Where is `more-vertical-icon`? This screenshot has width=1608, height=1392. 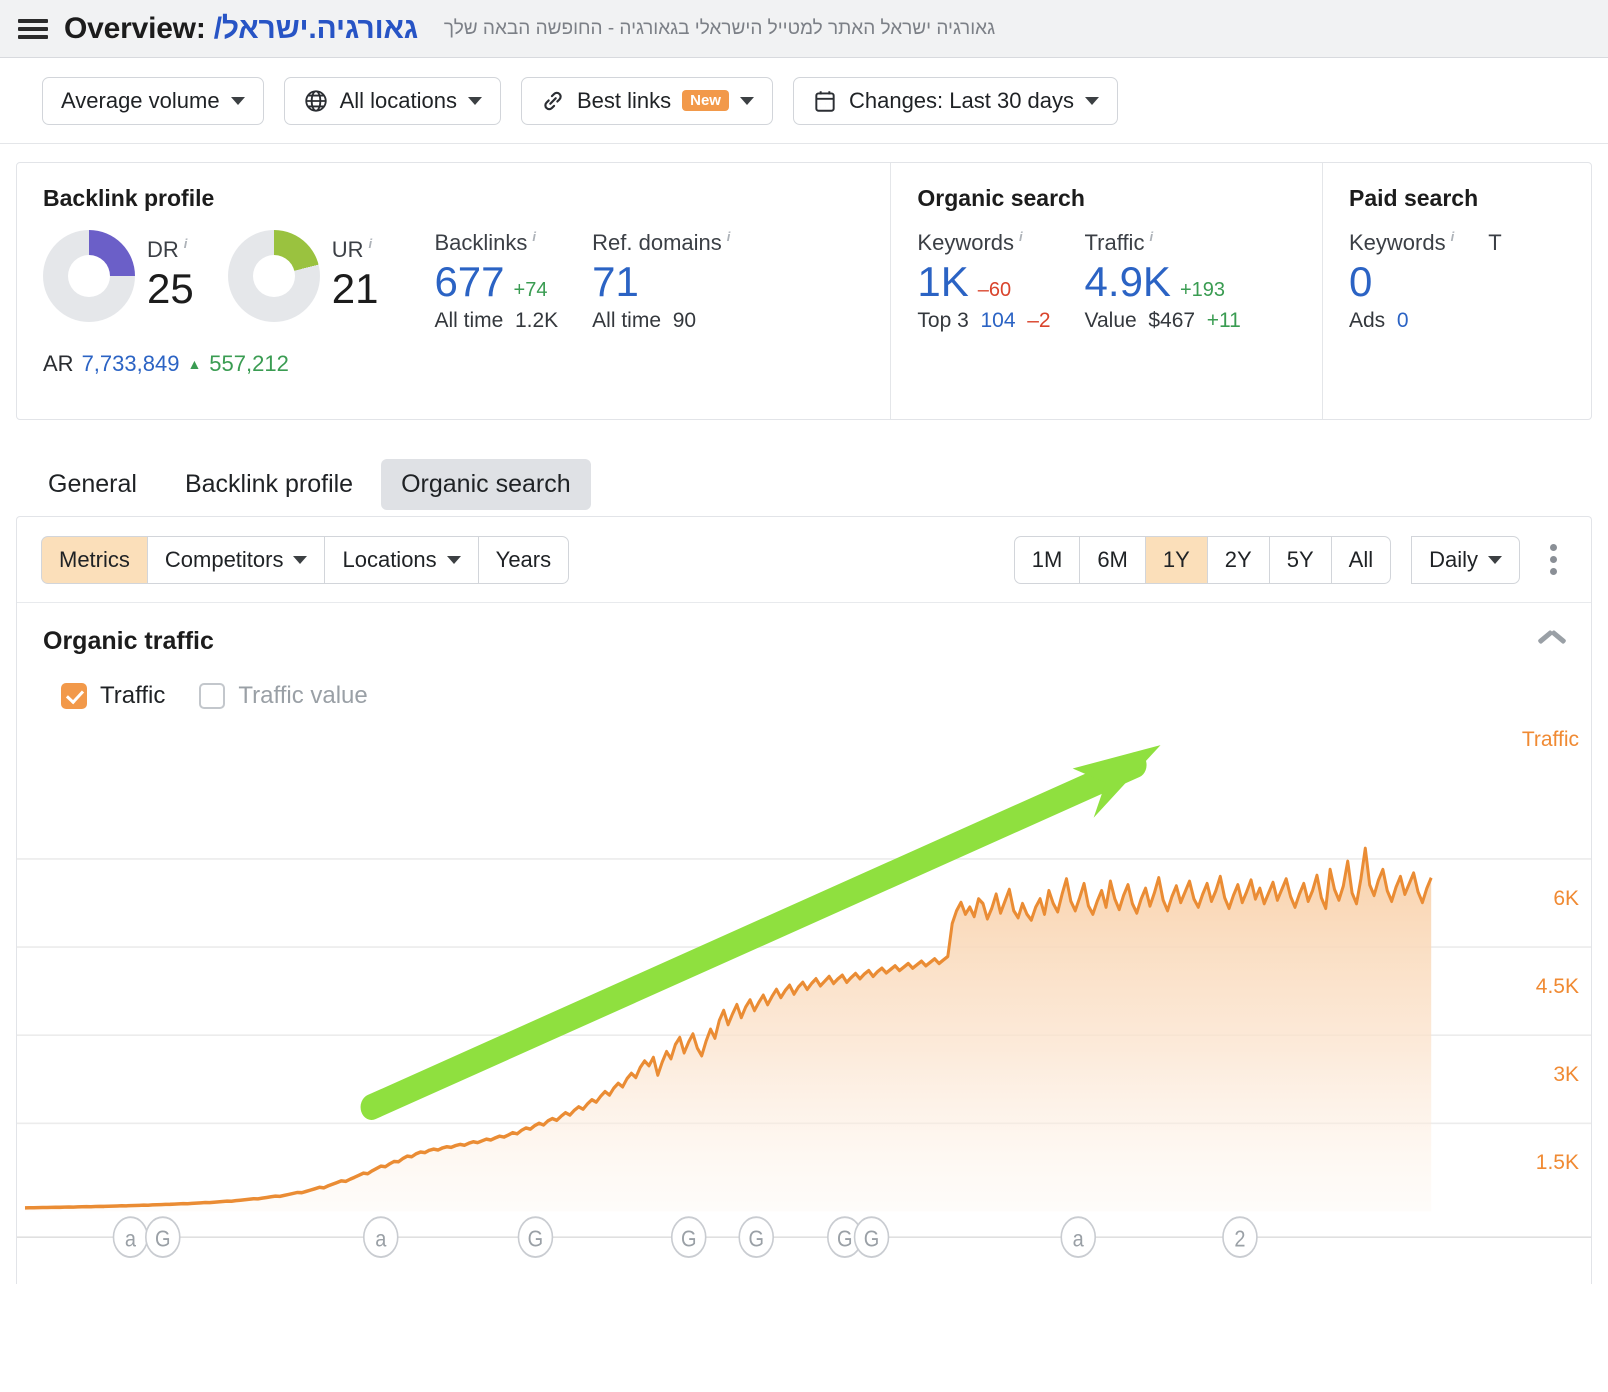
more-vertical-icon is located at coordinates (1553, 559).